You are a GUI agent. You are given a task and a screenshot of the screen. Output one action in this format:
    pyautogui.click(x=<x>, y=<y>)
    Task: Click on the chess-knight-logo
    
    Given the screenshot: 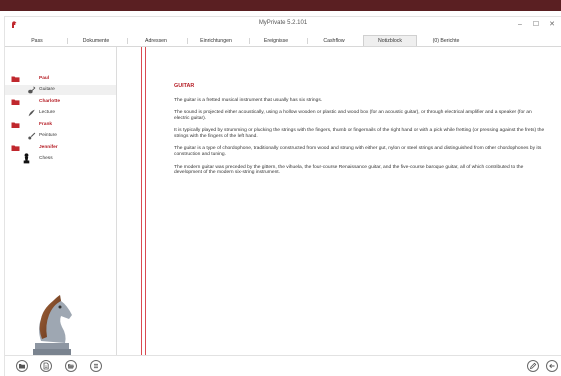 What is the action you would take?
    pyautogui.click(x=52, y=325)
    